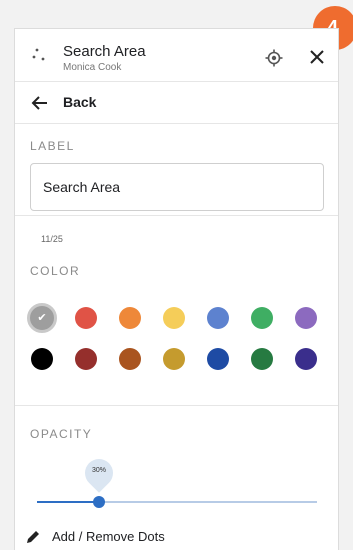  Describe the element at coordinates (176, 55) in the screenshot. I see `panel-header: Search Area Monica Cook` at that location.